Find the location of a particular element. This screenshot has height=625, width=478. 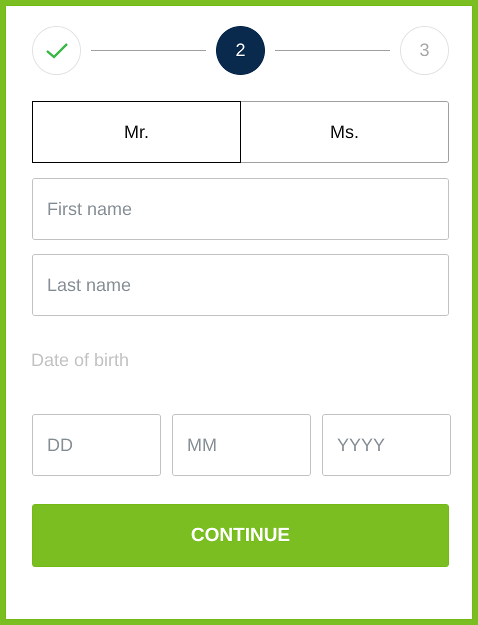

name-field: Last name is located at coordinates (240, 285).